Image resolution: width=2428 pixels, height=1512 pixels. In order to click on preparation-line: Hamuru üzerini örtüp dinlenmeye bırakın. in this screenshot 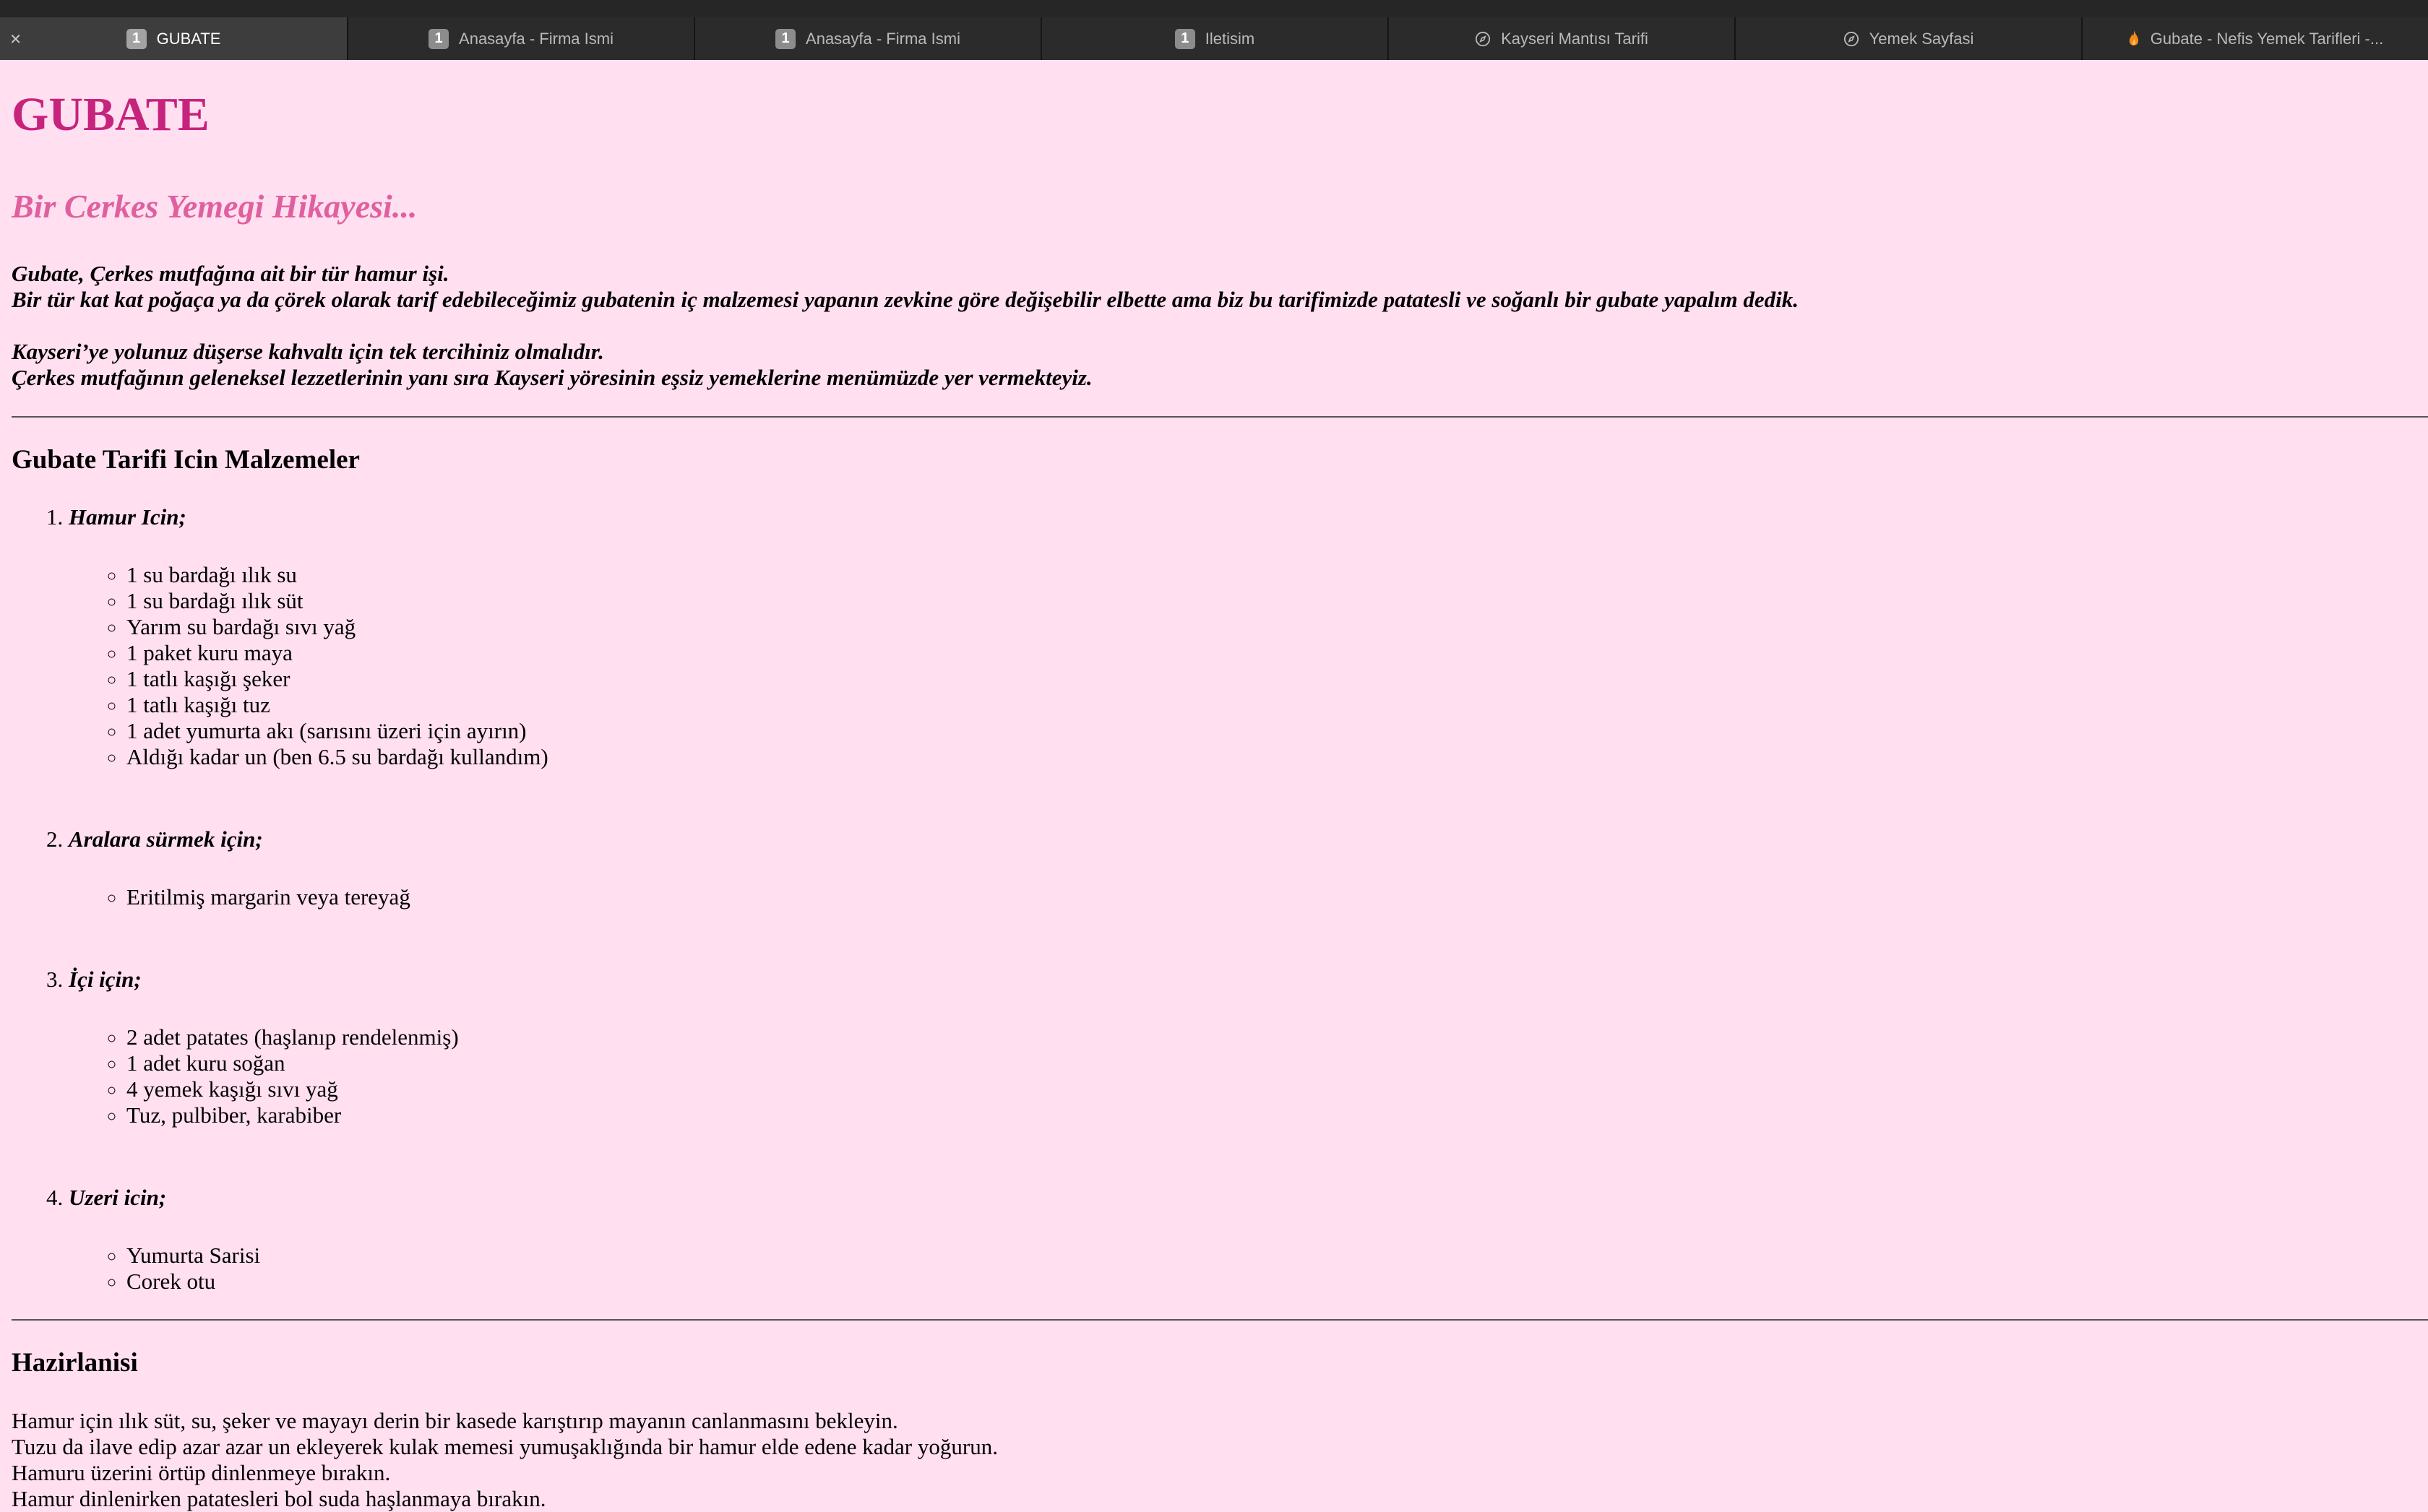, I will do `click(201, 1472)`.